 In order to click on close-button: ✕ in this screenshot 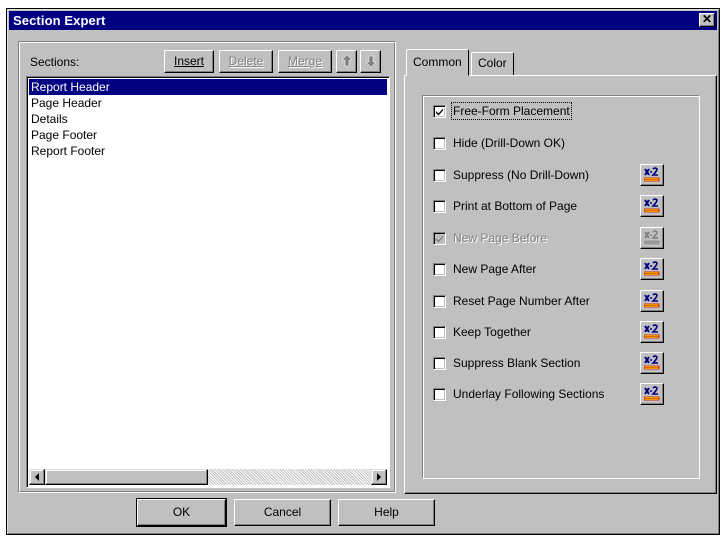, I will do `click(707, 20)`.